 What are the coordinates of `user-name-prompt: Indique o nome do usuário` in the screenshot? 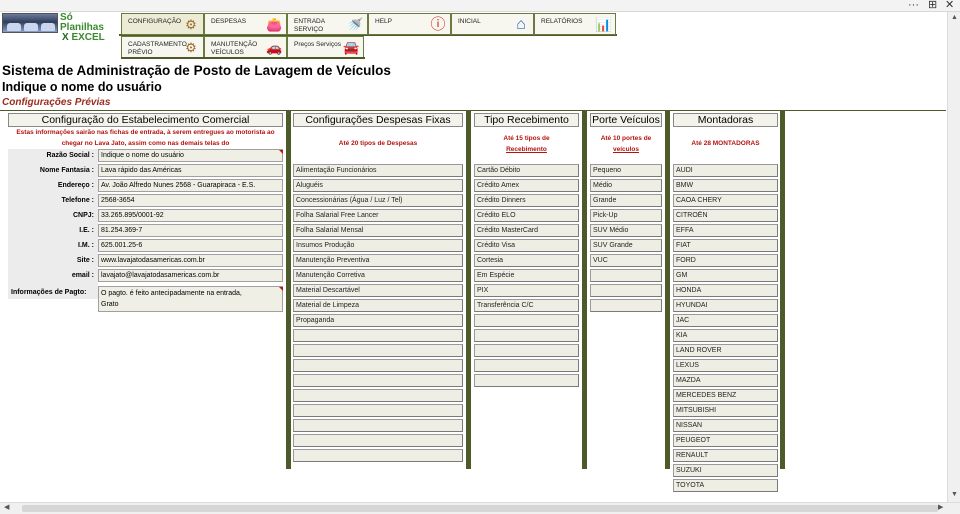 It's located at (82, 87).